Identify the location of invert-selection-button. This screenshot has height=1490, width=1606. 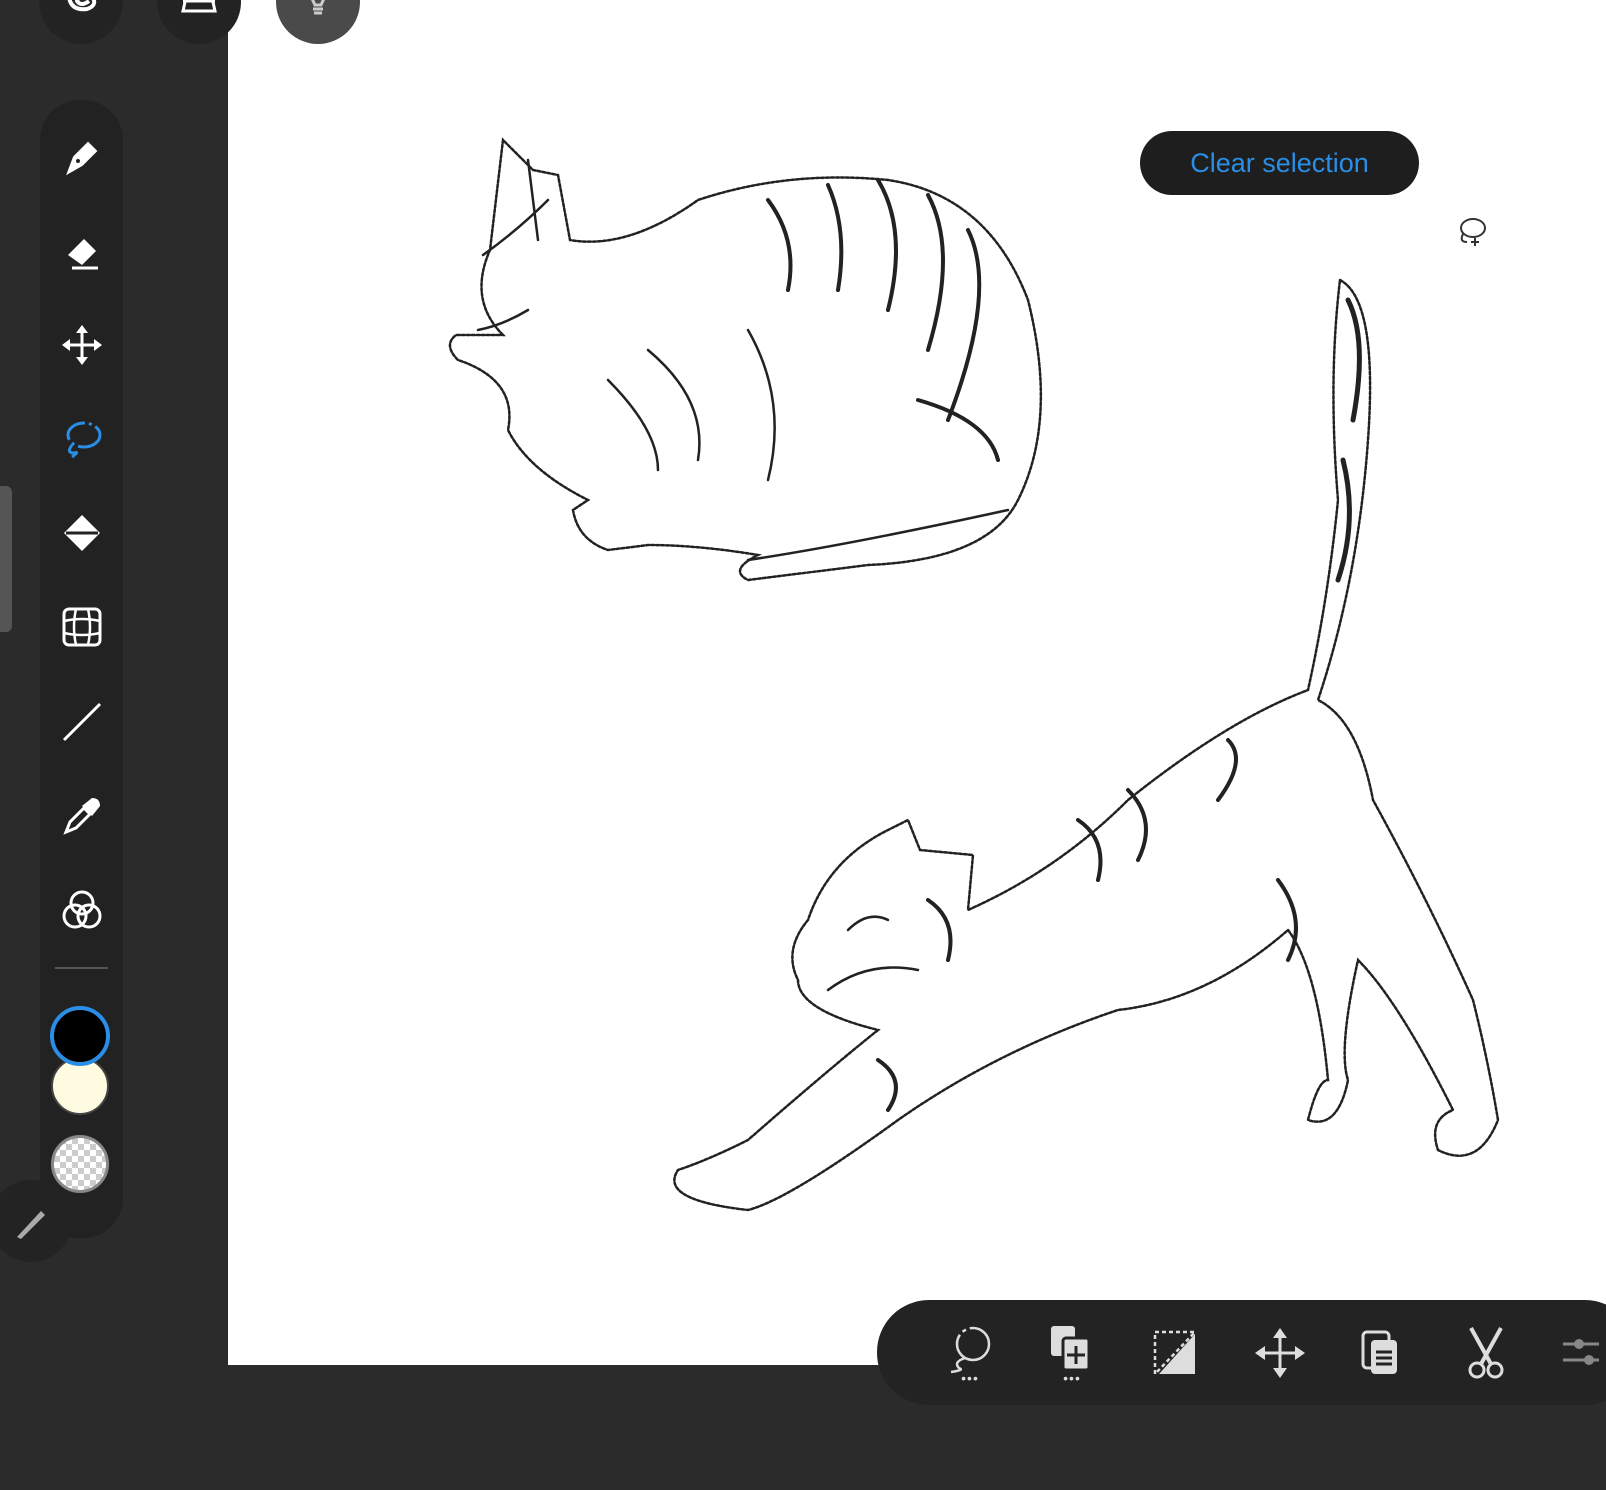
(1176, 1352).